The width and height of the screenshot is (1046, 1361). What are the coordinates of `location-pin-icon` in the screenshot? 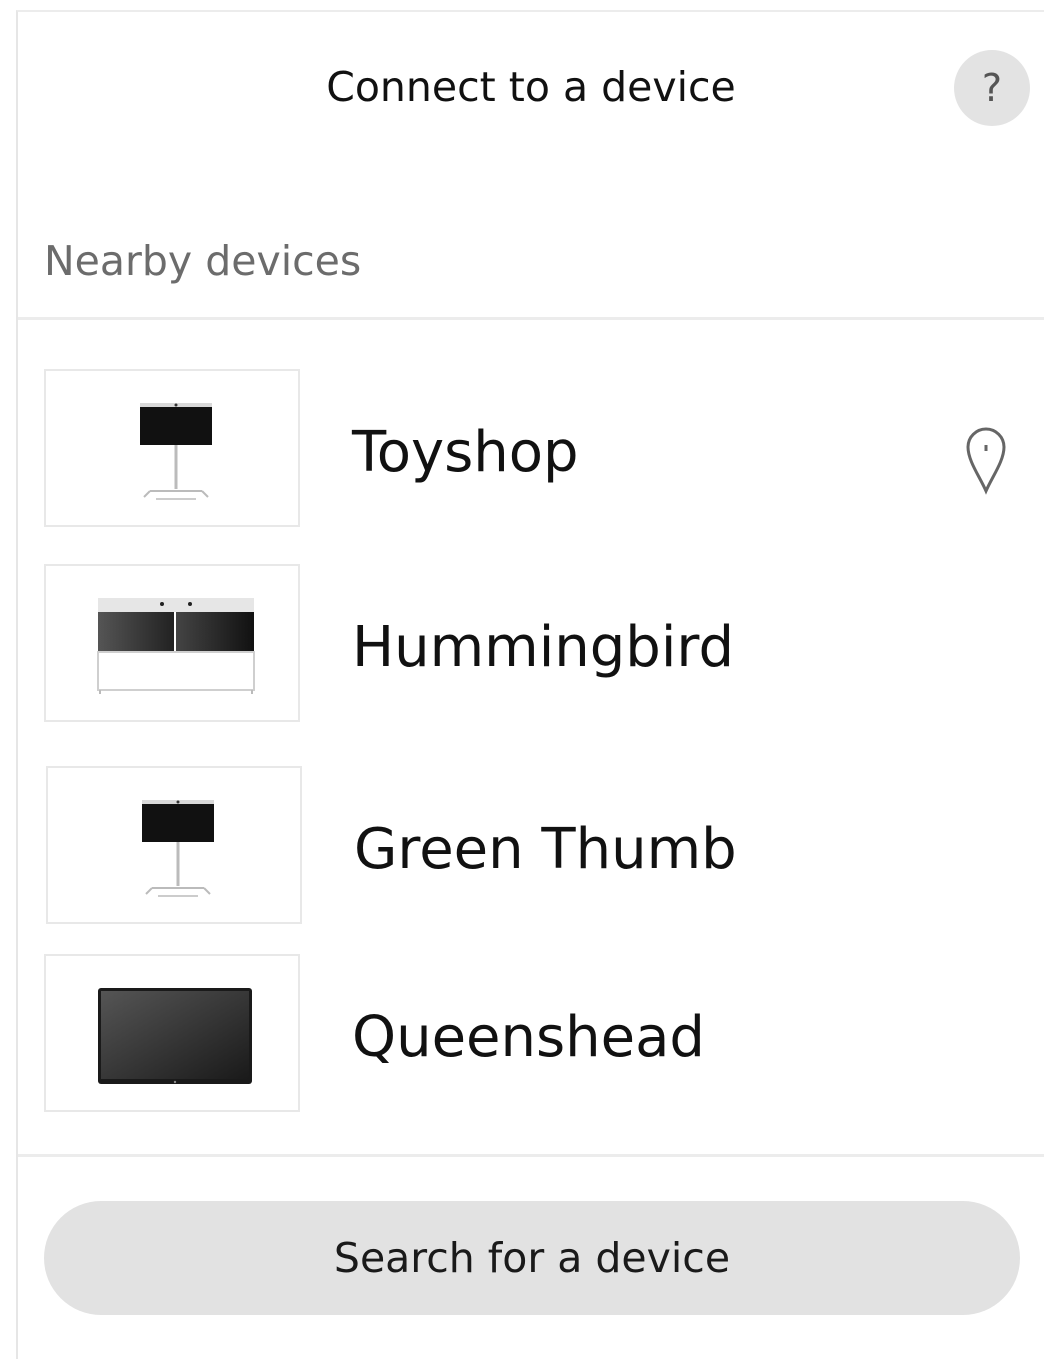 It's located at (986, 460).